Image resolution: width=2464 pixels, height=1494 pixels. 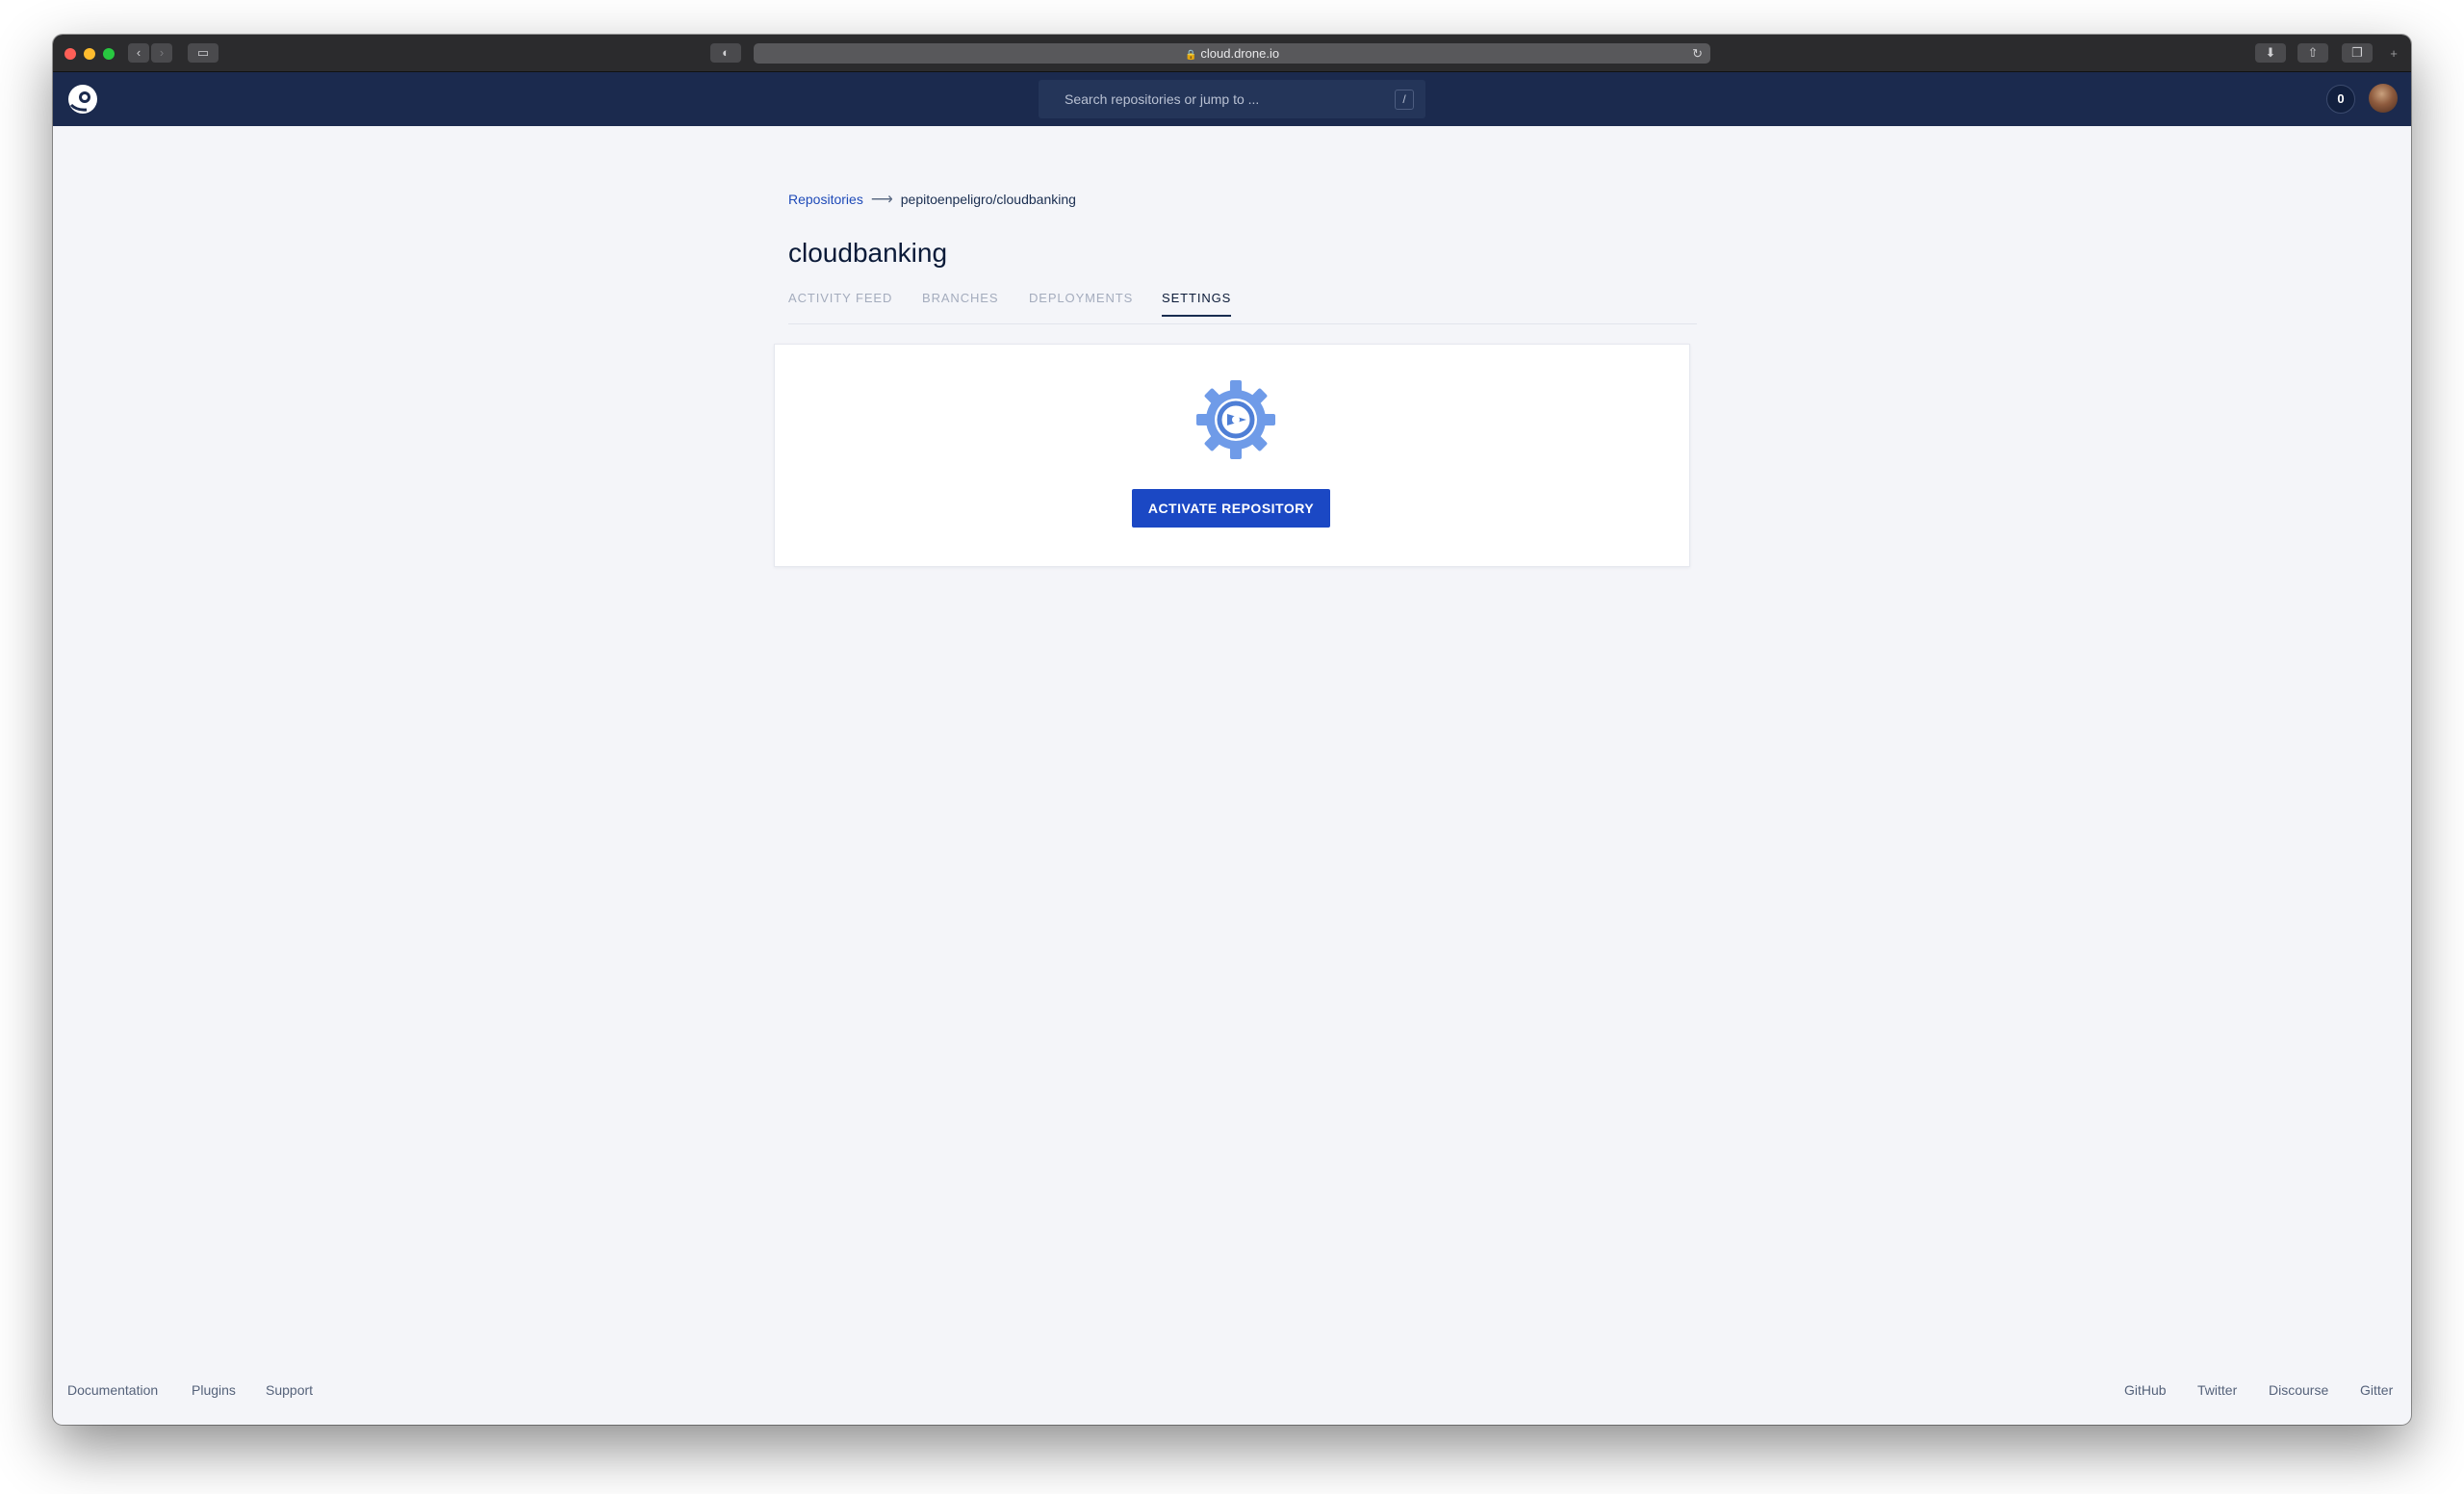 What do you see at coordinates (725, 53) in the screenshot?
I see `privacy-shield-icon: ◐` at bounding box center [725, 53].